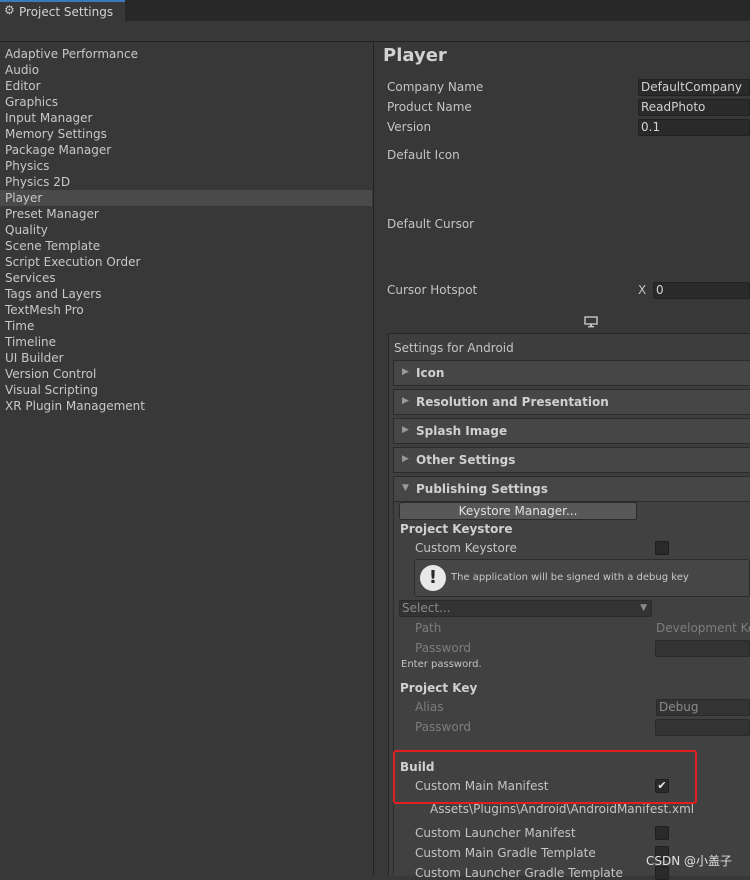  Describe the element at coordinates (591, 322) in the screenshot. I see `monitor-icon` at that location.